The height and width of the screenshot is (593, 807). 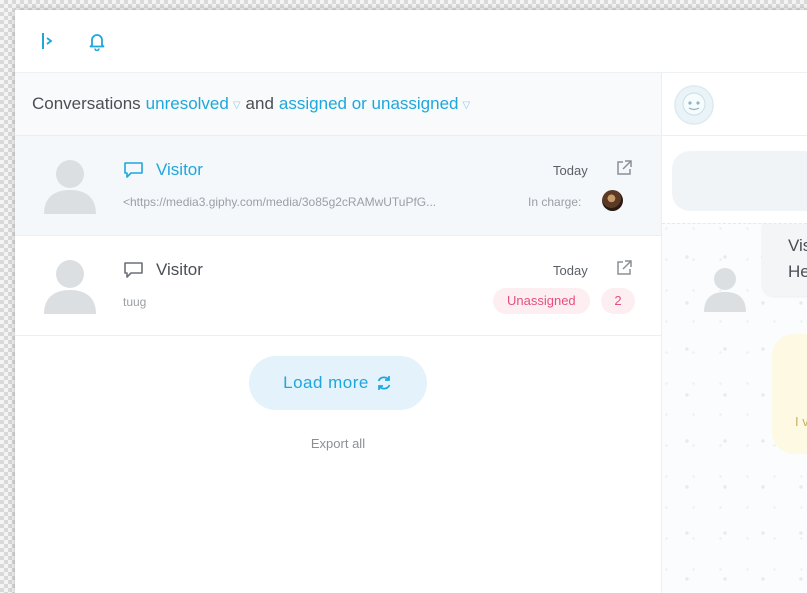 I want to click on sidebar-toggle-icon, so click(x=48, y=41).